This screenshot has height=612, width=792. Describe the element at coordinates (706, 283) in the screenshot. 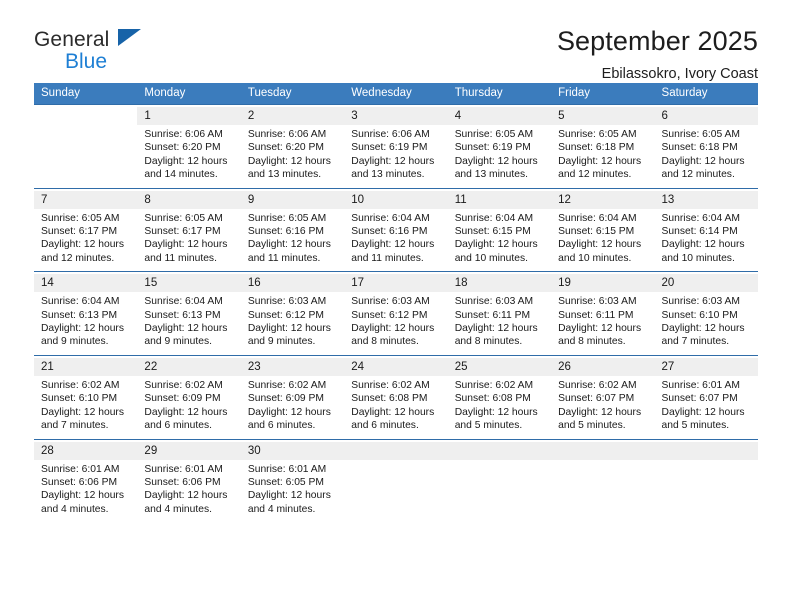

I see `day-number: 20` at that location.